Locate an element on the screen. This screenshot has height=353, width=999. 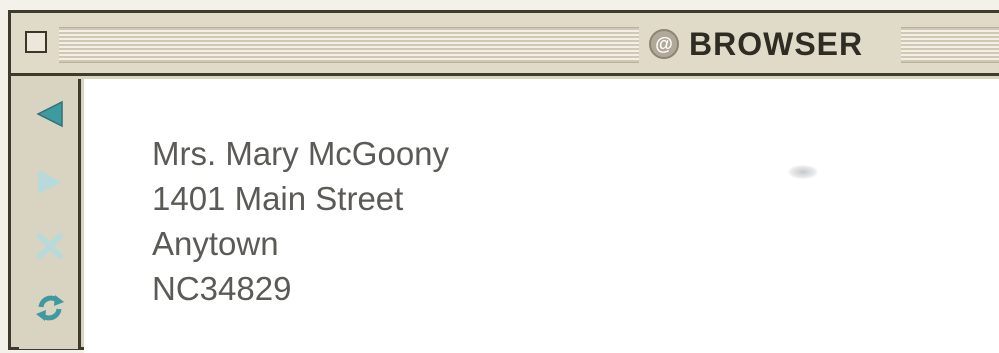
address-street-line: 1401 Main Street is located at coordinates (278, 198).